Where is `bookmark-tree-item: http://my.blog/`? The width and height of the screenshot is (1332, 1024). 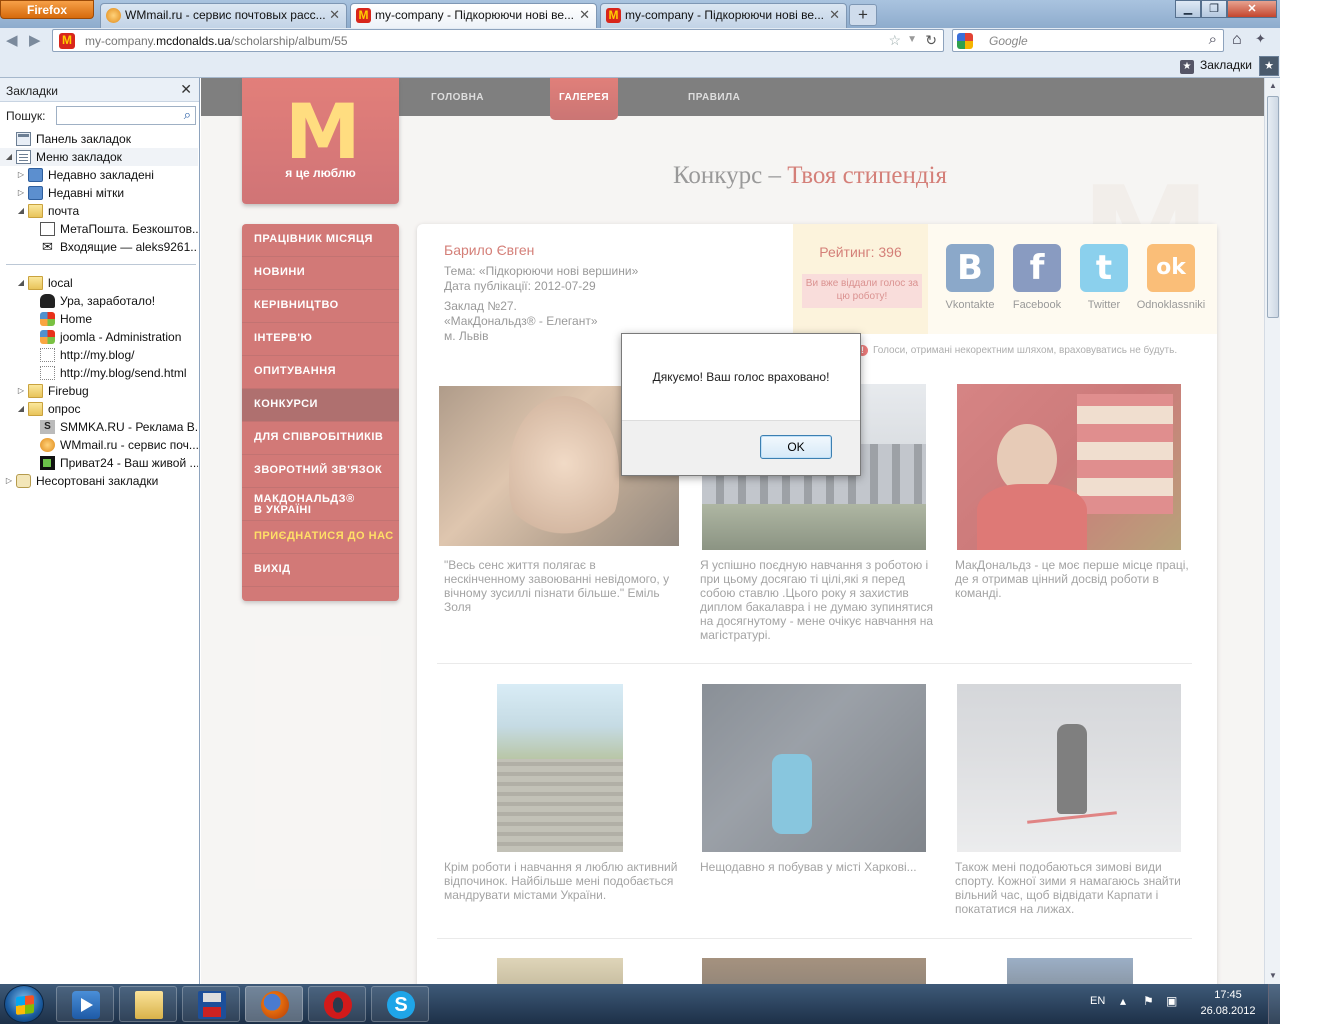
bookmark-tree-item: http://my.blog/ is located at coordinates (99, 355).